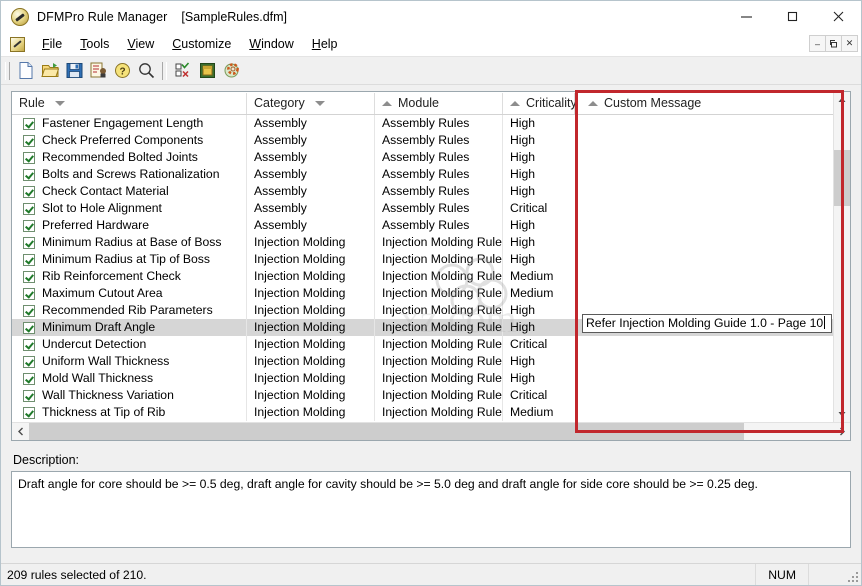 Image resolution: width=862 pixels, height=586 pixels. What do you see at coordinates (140, 44) in the screenshot?
I see `menu-item-view: View` at bounding box center [140, 44].